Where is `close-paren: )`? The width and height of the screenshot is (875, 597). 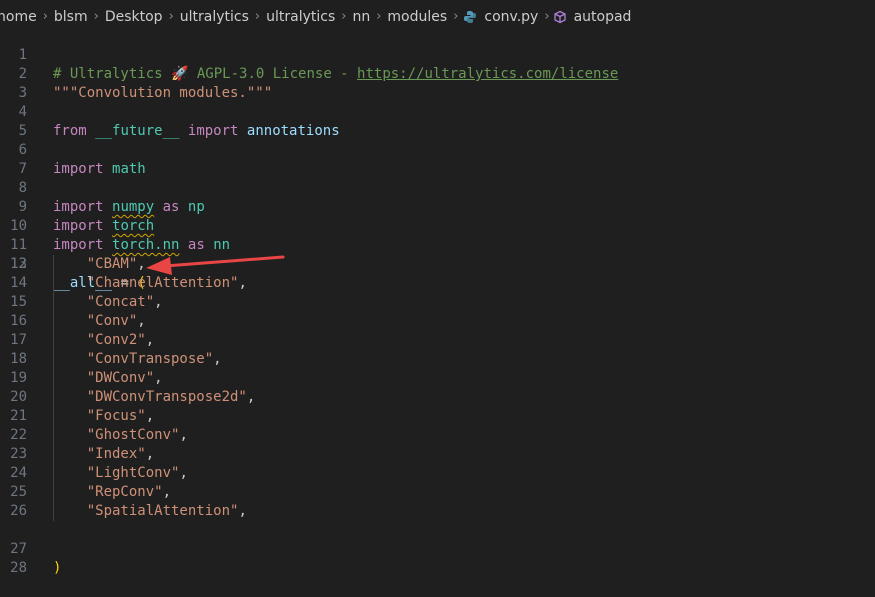 close-paren: ) is located at coordinates (57, 568).